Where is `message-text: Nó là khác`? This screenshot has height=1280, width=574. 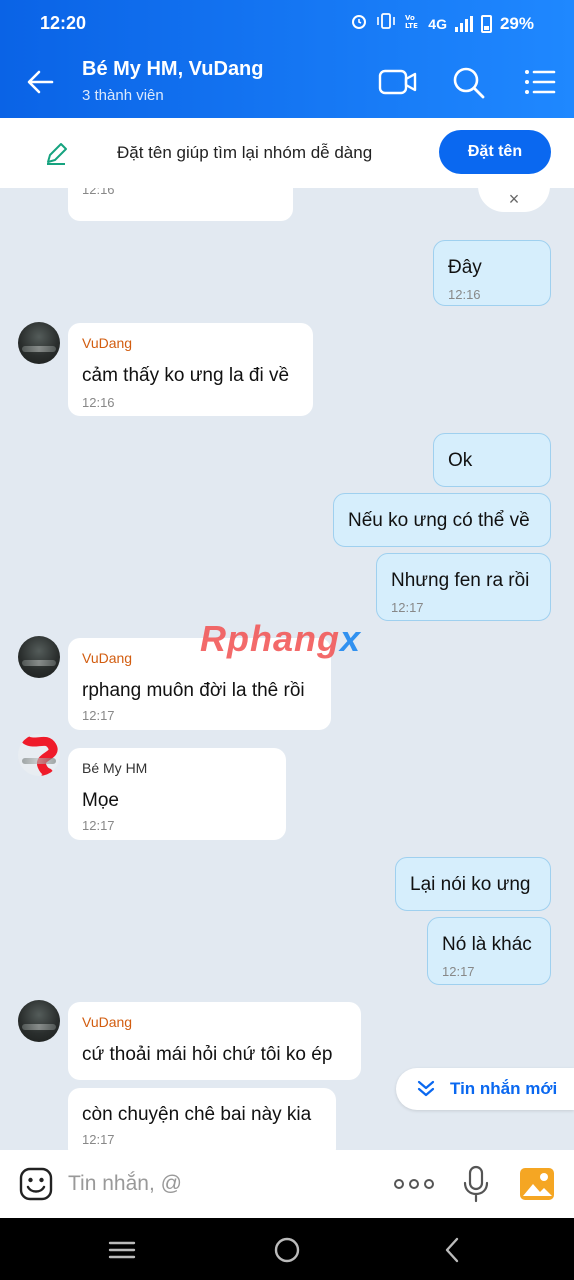
message-text: Nó là khác is located at coordinates (487, 944).